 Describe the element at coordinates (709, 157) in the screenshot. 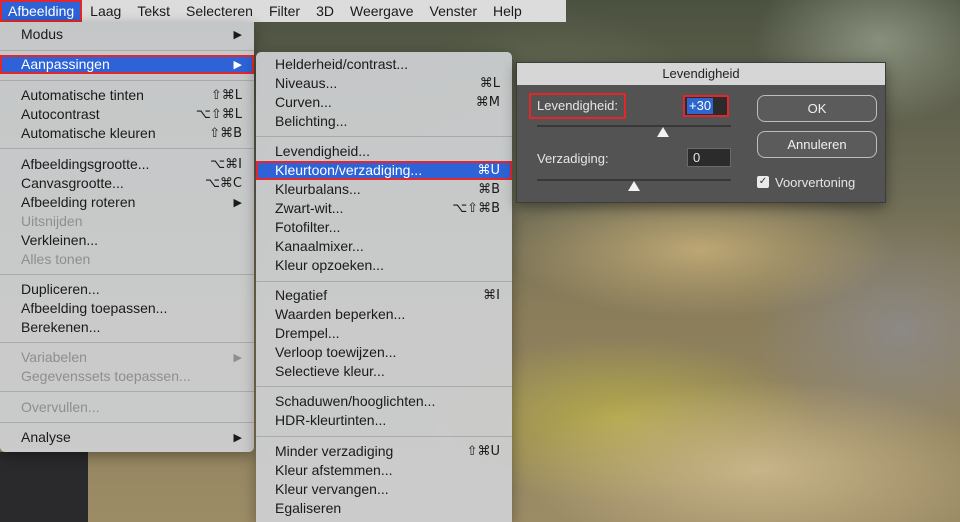

I see `saturation-input: 0` at that location.